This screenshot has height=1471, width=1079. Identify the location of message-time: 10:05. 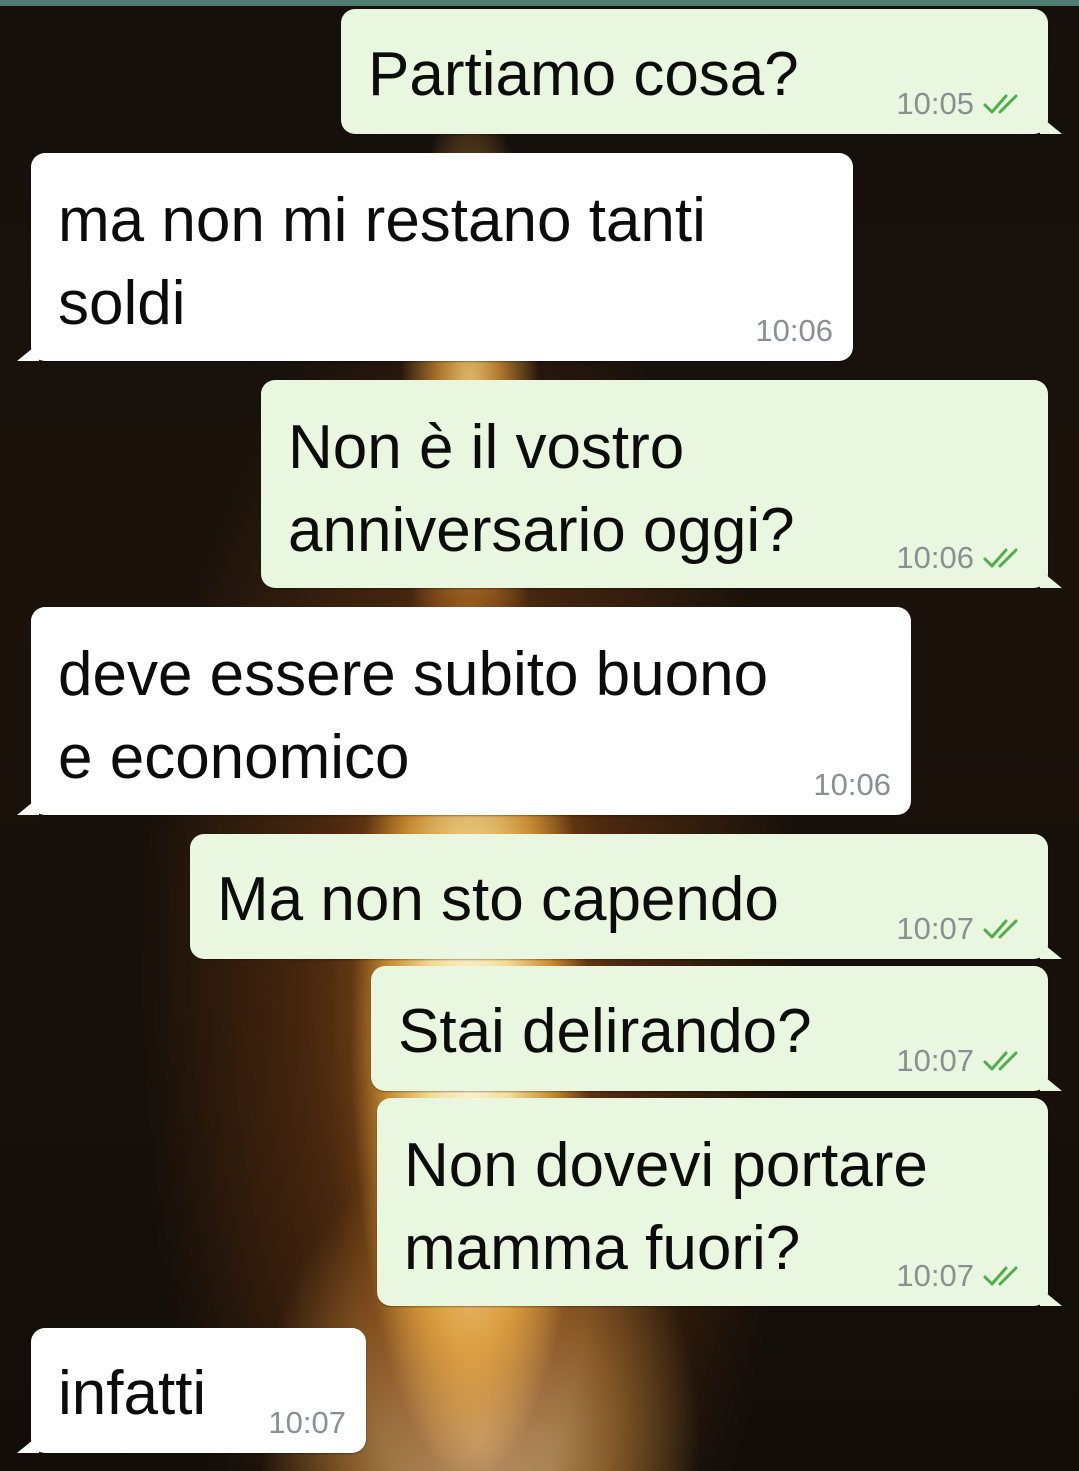
(935, 103).